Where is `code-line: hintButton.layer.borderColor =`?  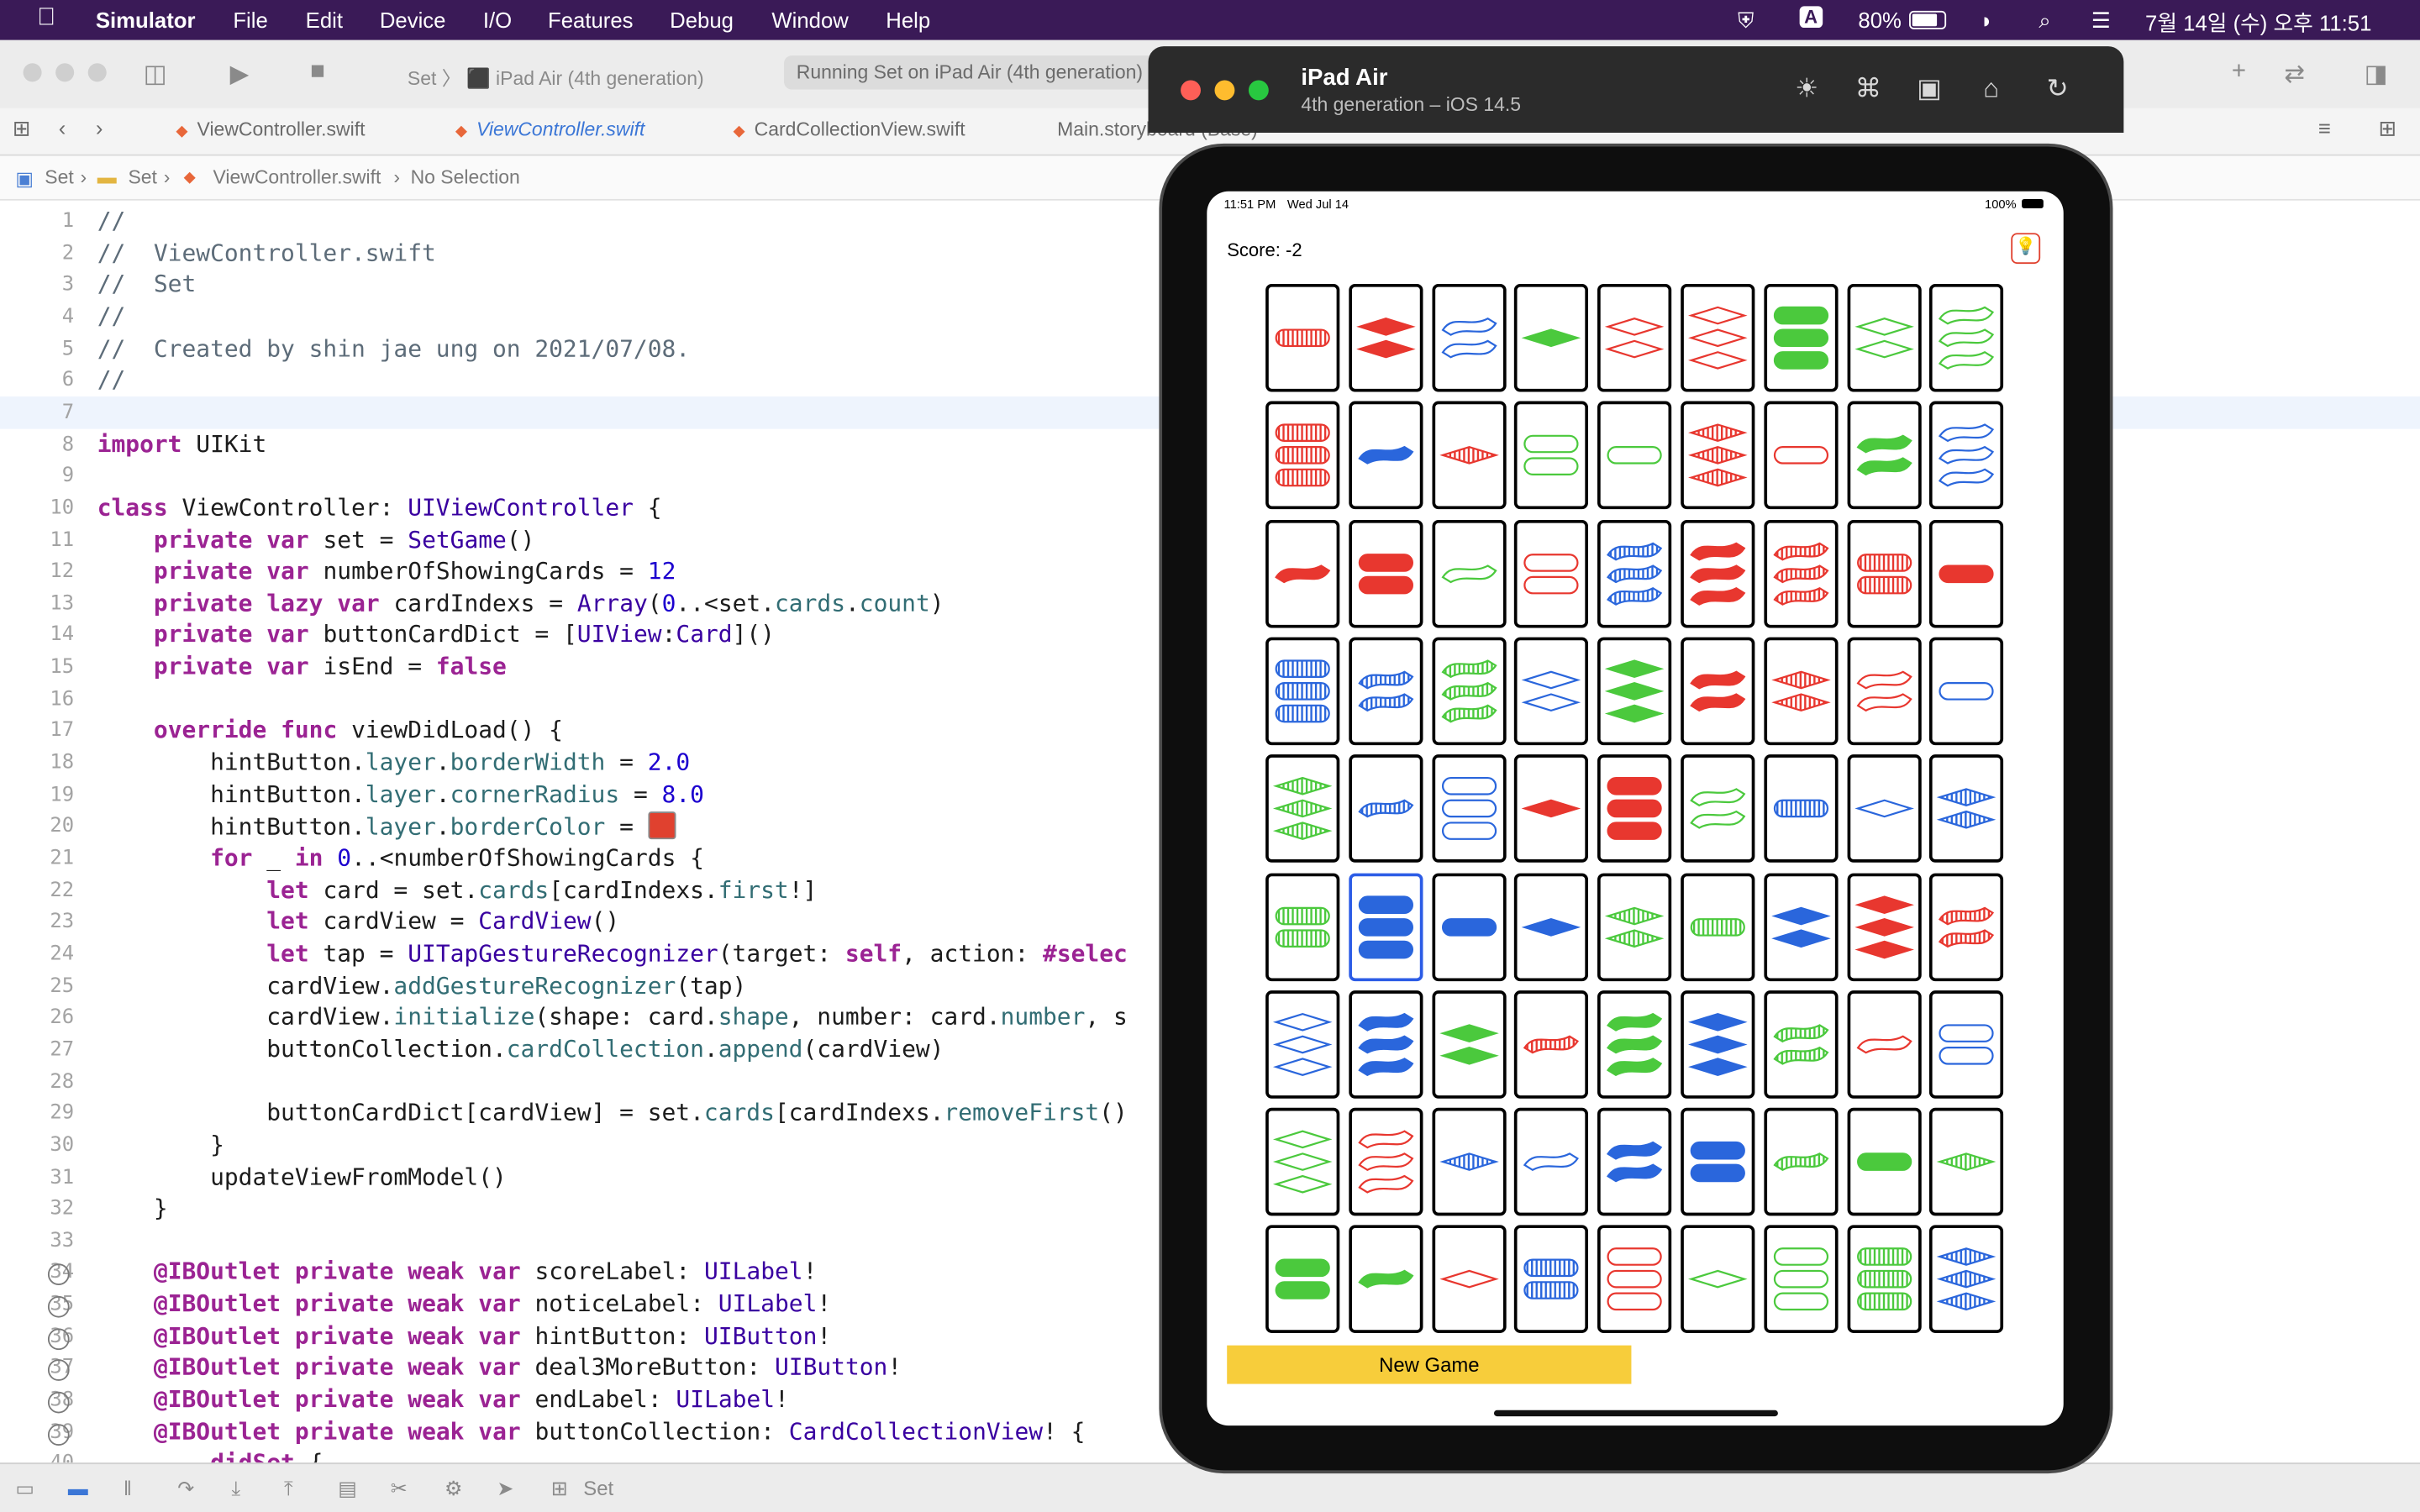 code-line: hintButton.layer.borderColor = is located at coordinates (386, 826).